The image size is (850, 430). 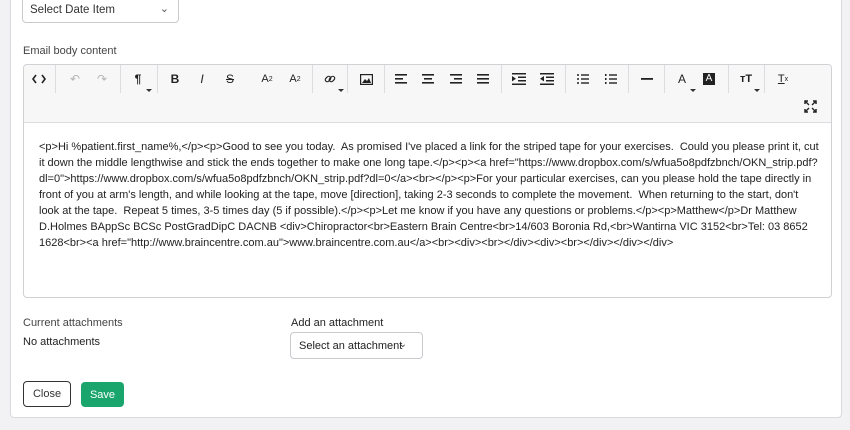 What do you see at coordinates (583, 79) in the screenshot?
I see `bullet-list-icon` at bounding box center [583, 79].